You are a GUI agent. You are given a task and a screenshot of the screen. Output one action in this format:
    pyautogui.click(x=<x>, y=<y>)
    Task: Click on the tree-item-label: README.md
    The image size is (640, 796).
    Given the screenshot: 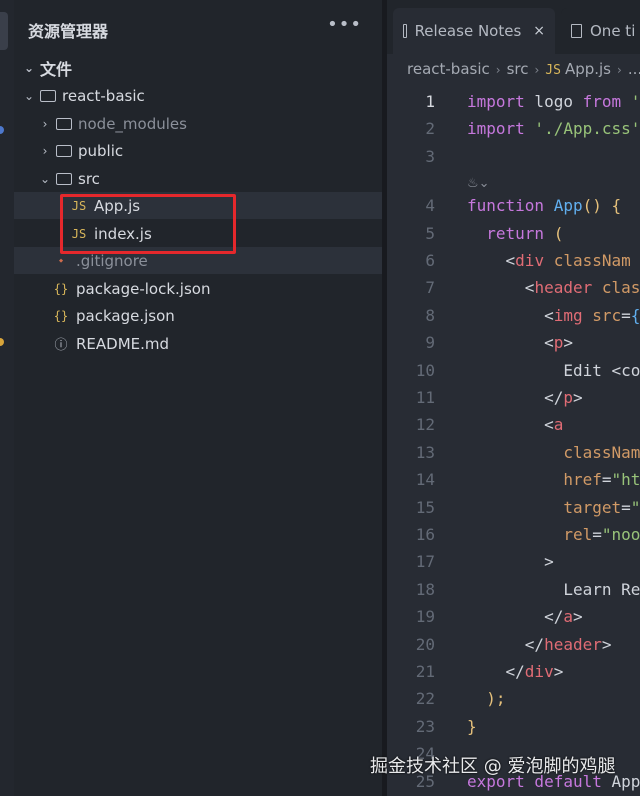 What is the action you would take?
    pyautogui.click(x=123, y=343)
    